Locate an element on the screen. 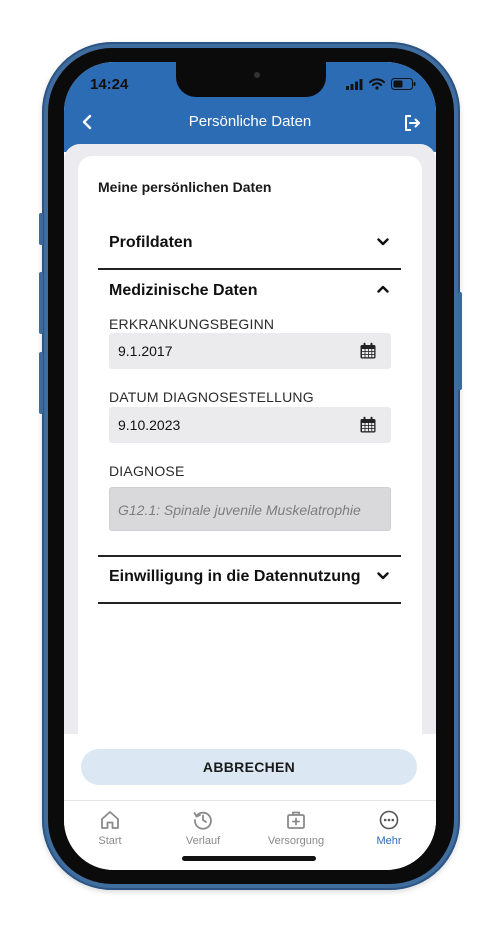  mute-switch is located at coordinates (41, 229).